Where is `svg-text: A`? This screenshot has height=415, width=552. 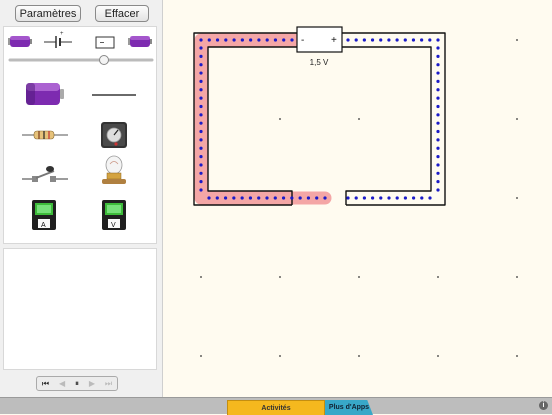
svg-text: A is located at coordinates (43, 225).